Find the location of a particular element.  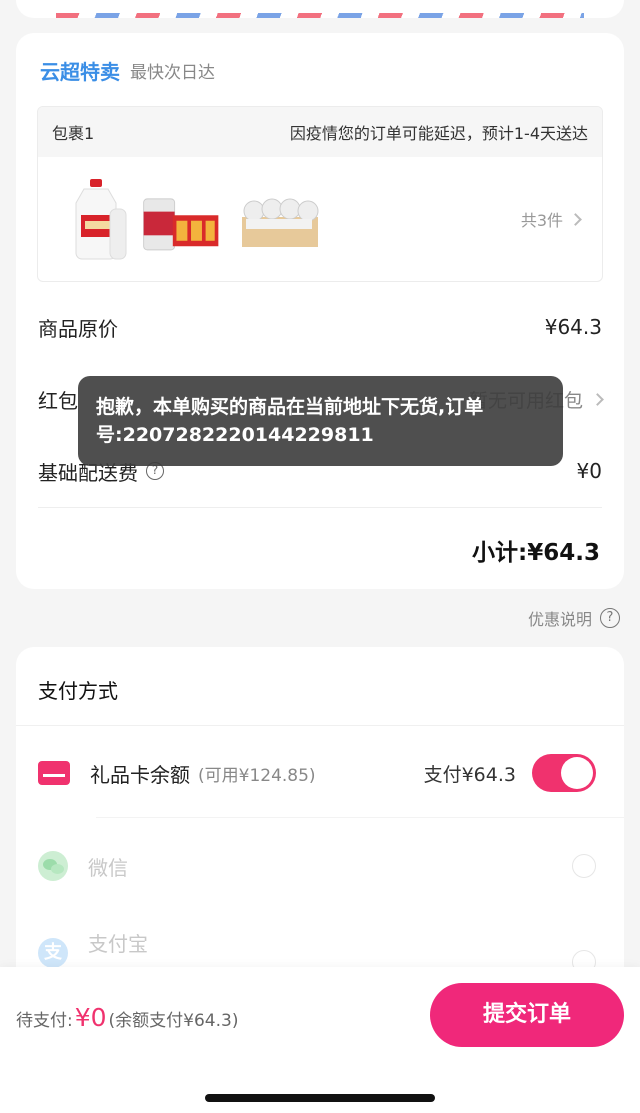

delivery-speed-label: 最快次日达 is located at coordinates (172, 72).